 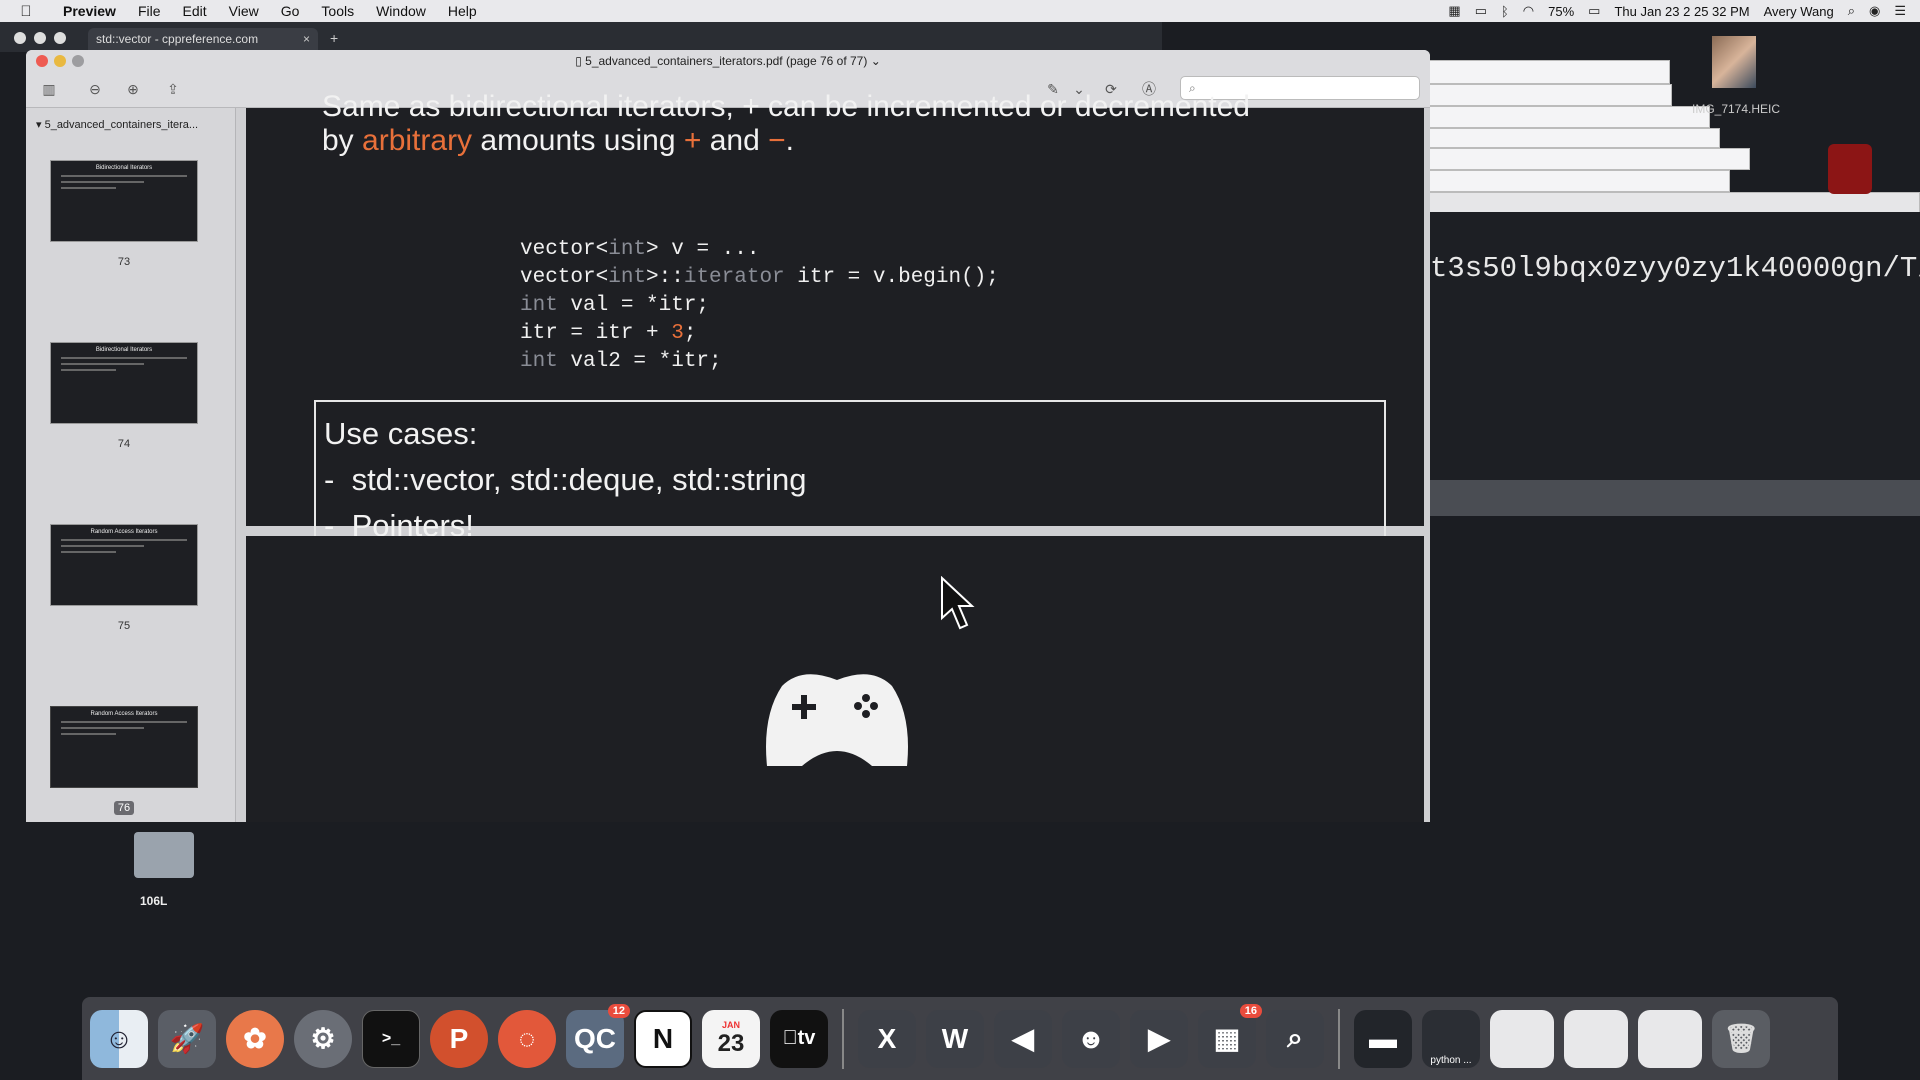 I want to click on excel-icon: X, so click(x=887, y=1038).